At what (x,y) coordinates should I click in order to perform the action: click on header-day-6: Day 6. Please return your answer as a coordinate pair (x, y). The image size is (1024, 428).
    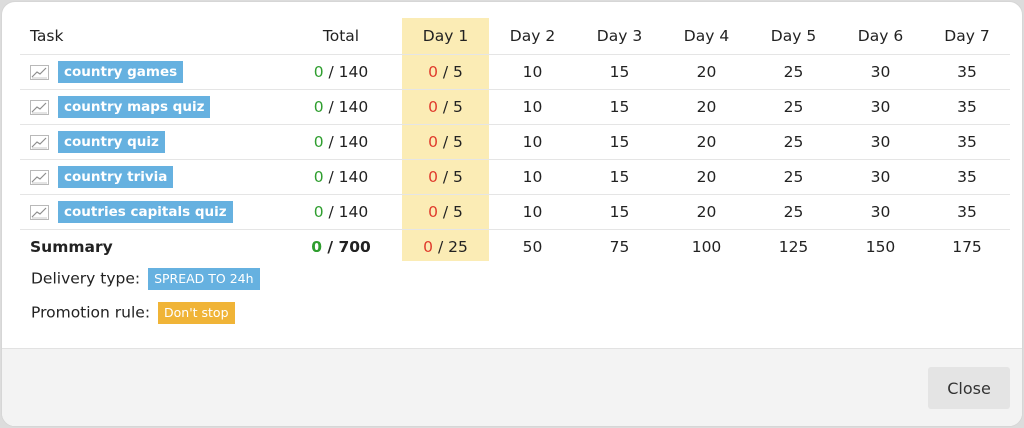
    Looking at the image, I should click on (880, 36).